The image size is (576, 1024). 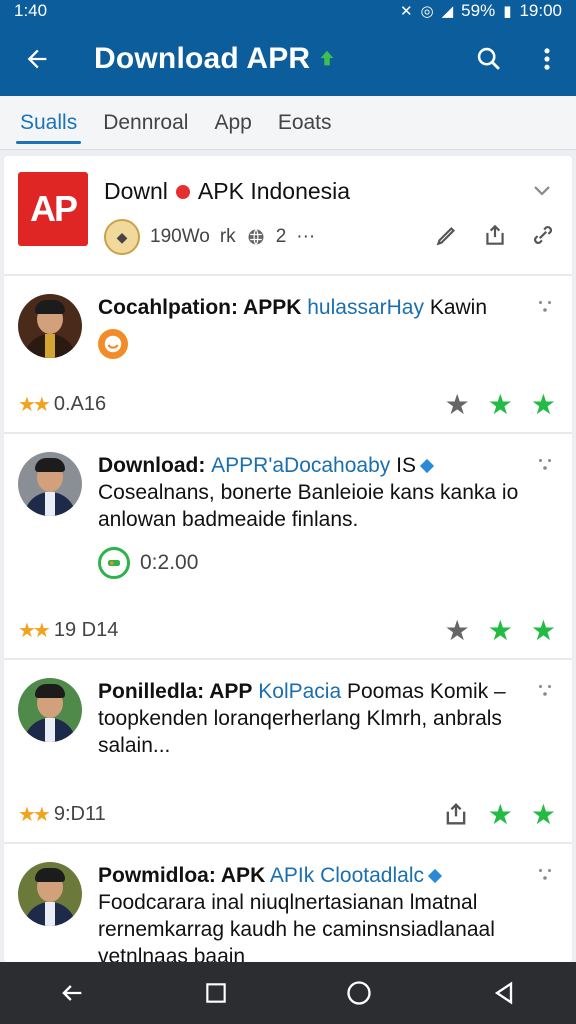 I want to click on chevron-down-icon, so click(x=542, y=191).